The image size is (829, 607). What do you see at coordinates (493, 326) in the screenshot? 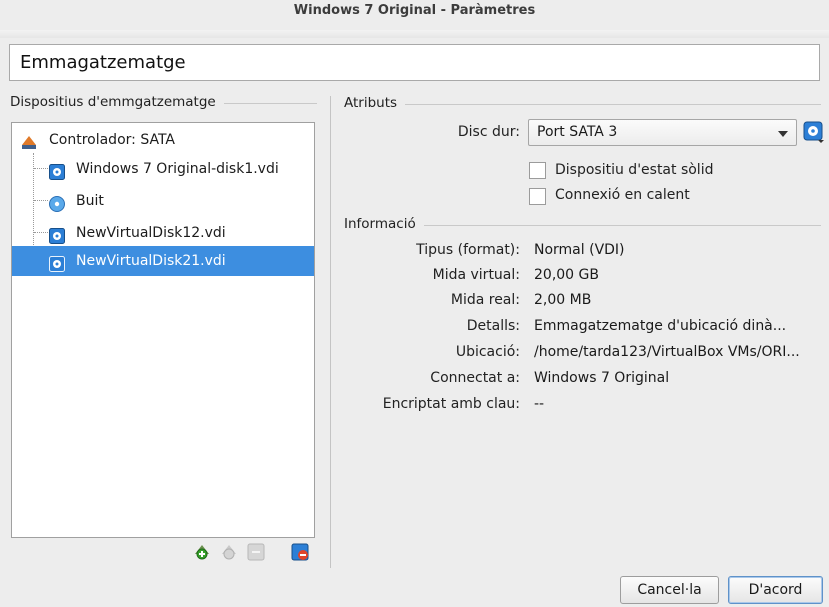
I see `info-label-details: Detalls:` at bounding box center [493, 326].